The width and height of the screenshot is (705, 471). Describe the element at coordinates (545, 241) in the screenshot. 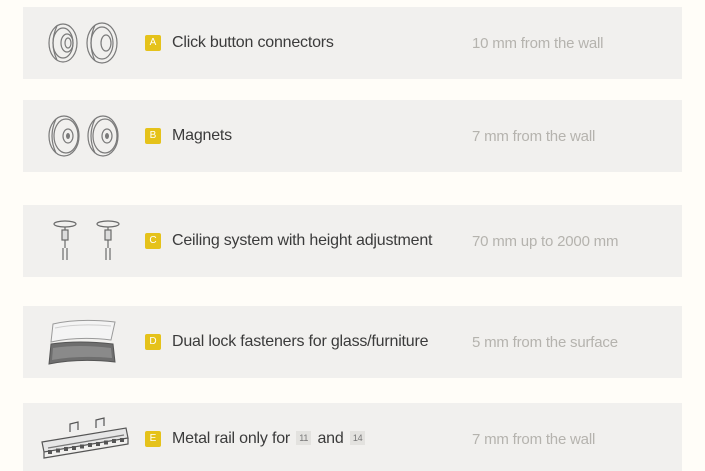

I see `item-note: 70 mm up to 2000 mm` at that location.